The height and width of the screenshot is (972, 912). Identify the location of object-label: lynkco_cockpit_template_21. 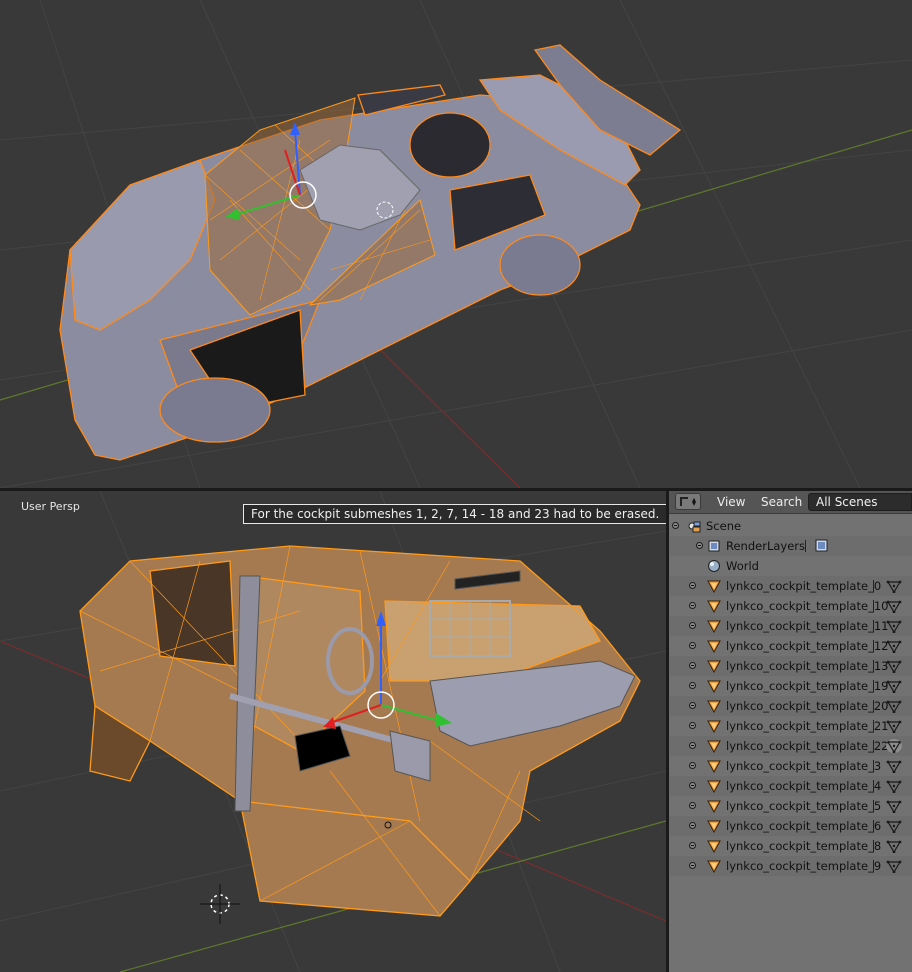
(807, 726).